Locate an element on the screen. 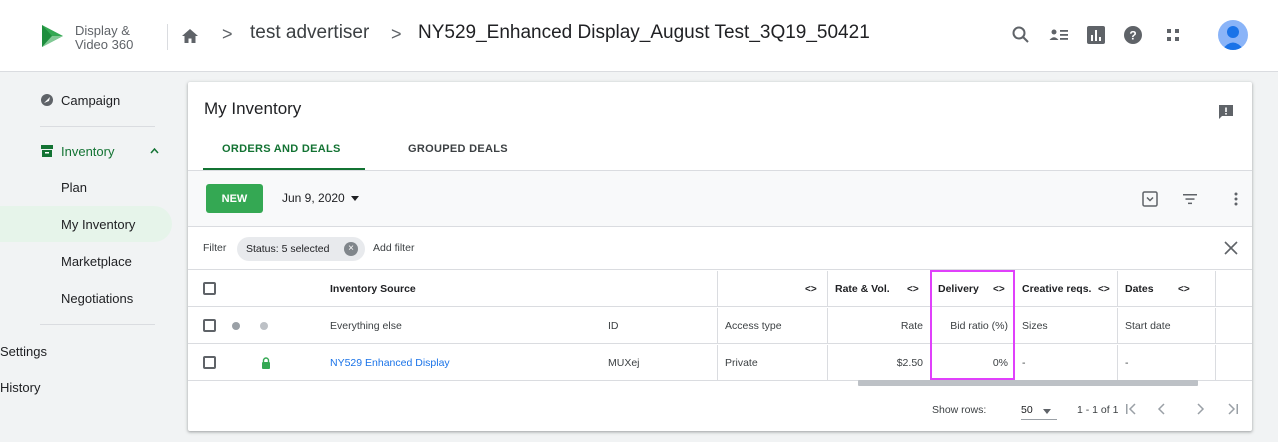  column-header-rate: Rate is located at coordinates (879, 326).